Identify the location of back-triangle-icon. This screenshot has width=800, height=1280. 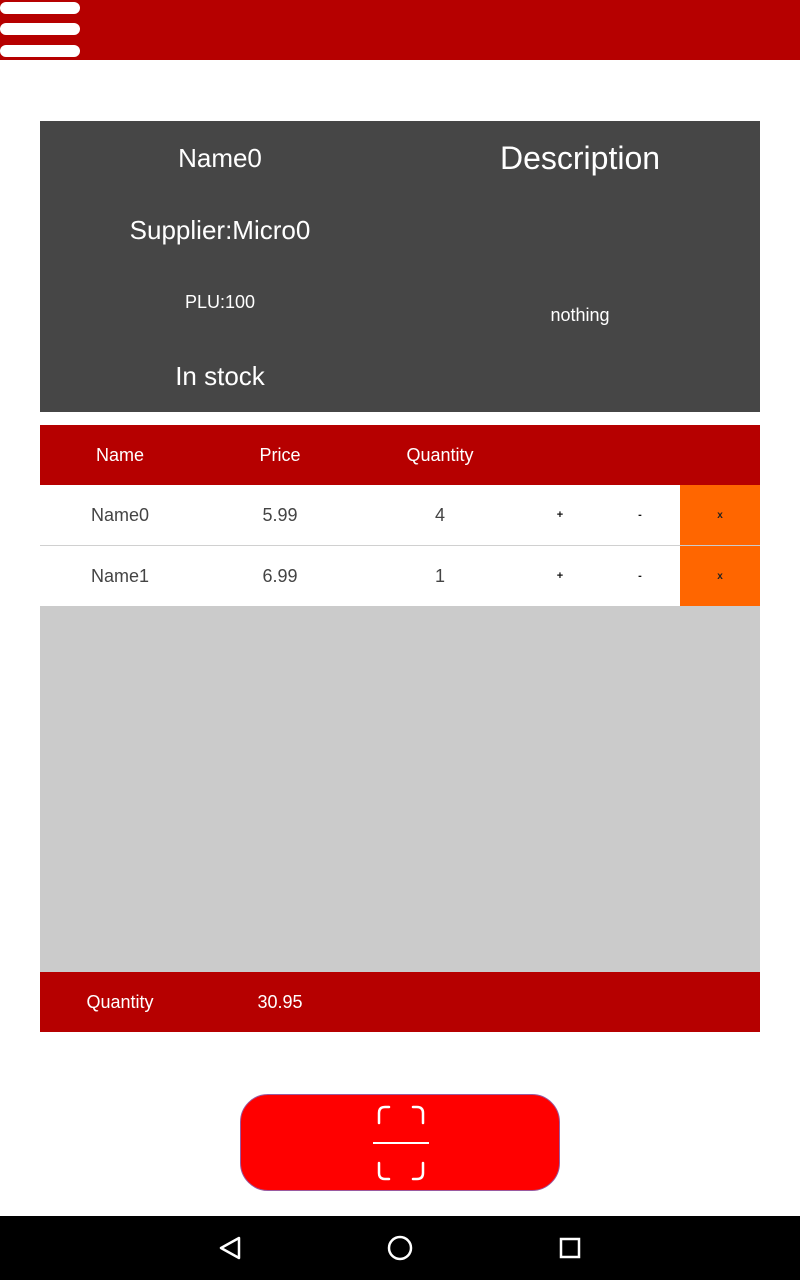
(230, 1248).